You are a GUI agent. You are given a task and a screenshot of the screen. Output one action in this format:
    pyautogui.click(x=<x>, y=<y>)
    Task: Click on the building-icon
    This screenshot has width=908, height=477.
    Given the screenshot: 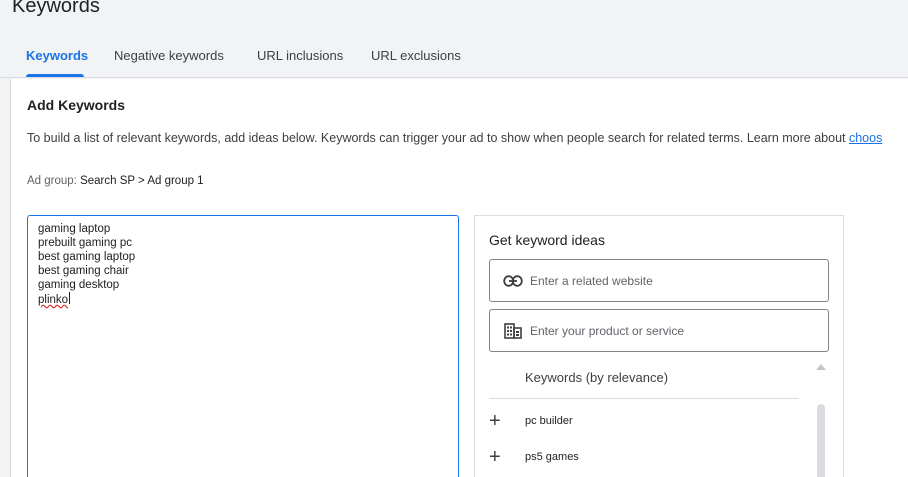 What is the action you would take?
    pyautogui.click(x=513, y=331)
    